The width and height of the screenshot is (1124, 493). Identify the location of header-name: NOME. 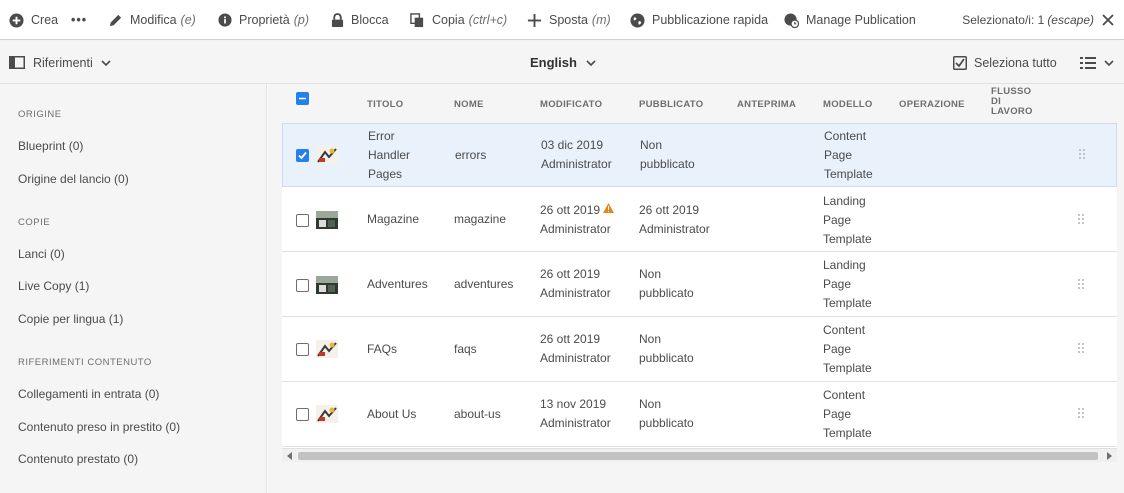
(469, 104).